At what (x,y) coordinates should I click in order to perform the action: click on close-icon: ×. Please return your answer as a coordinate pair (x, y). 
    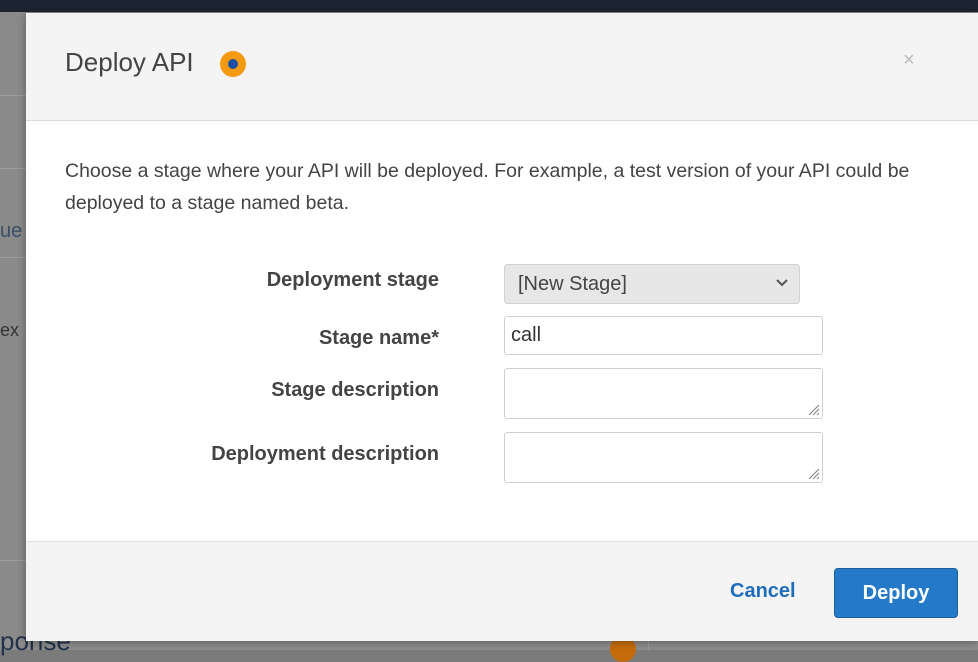
    Looking at the image, I should click on (909, 60).